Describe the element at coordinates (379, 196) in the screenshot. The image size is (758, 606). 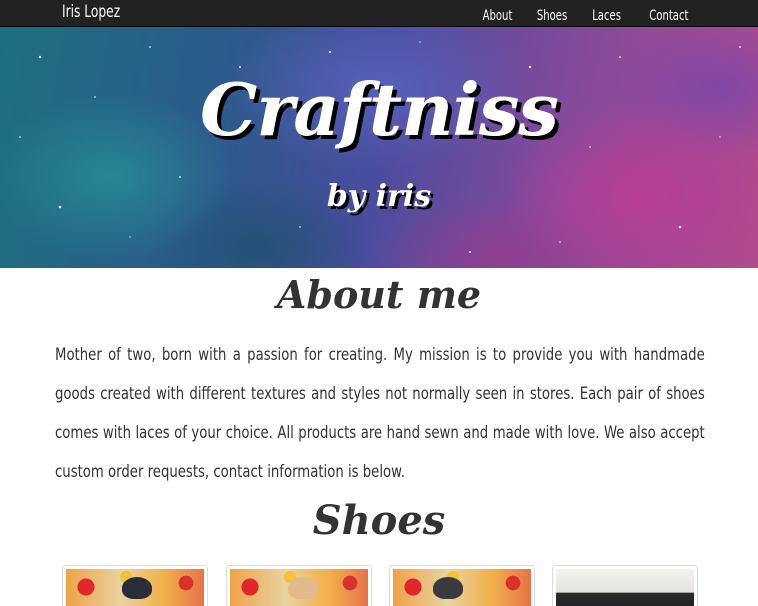
I see `hero-subtitle: by iris` at that location.